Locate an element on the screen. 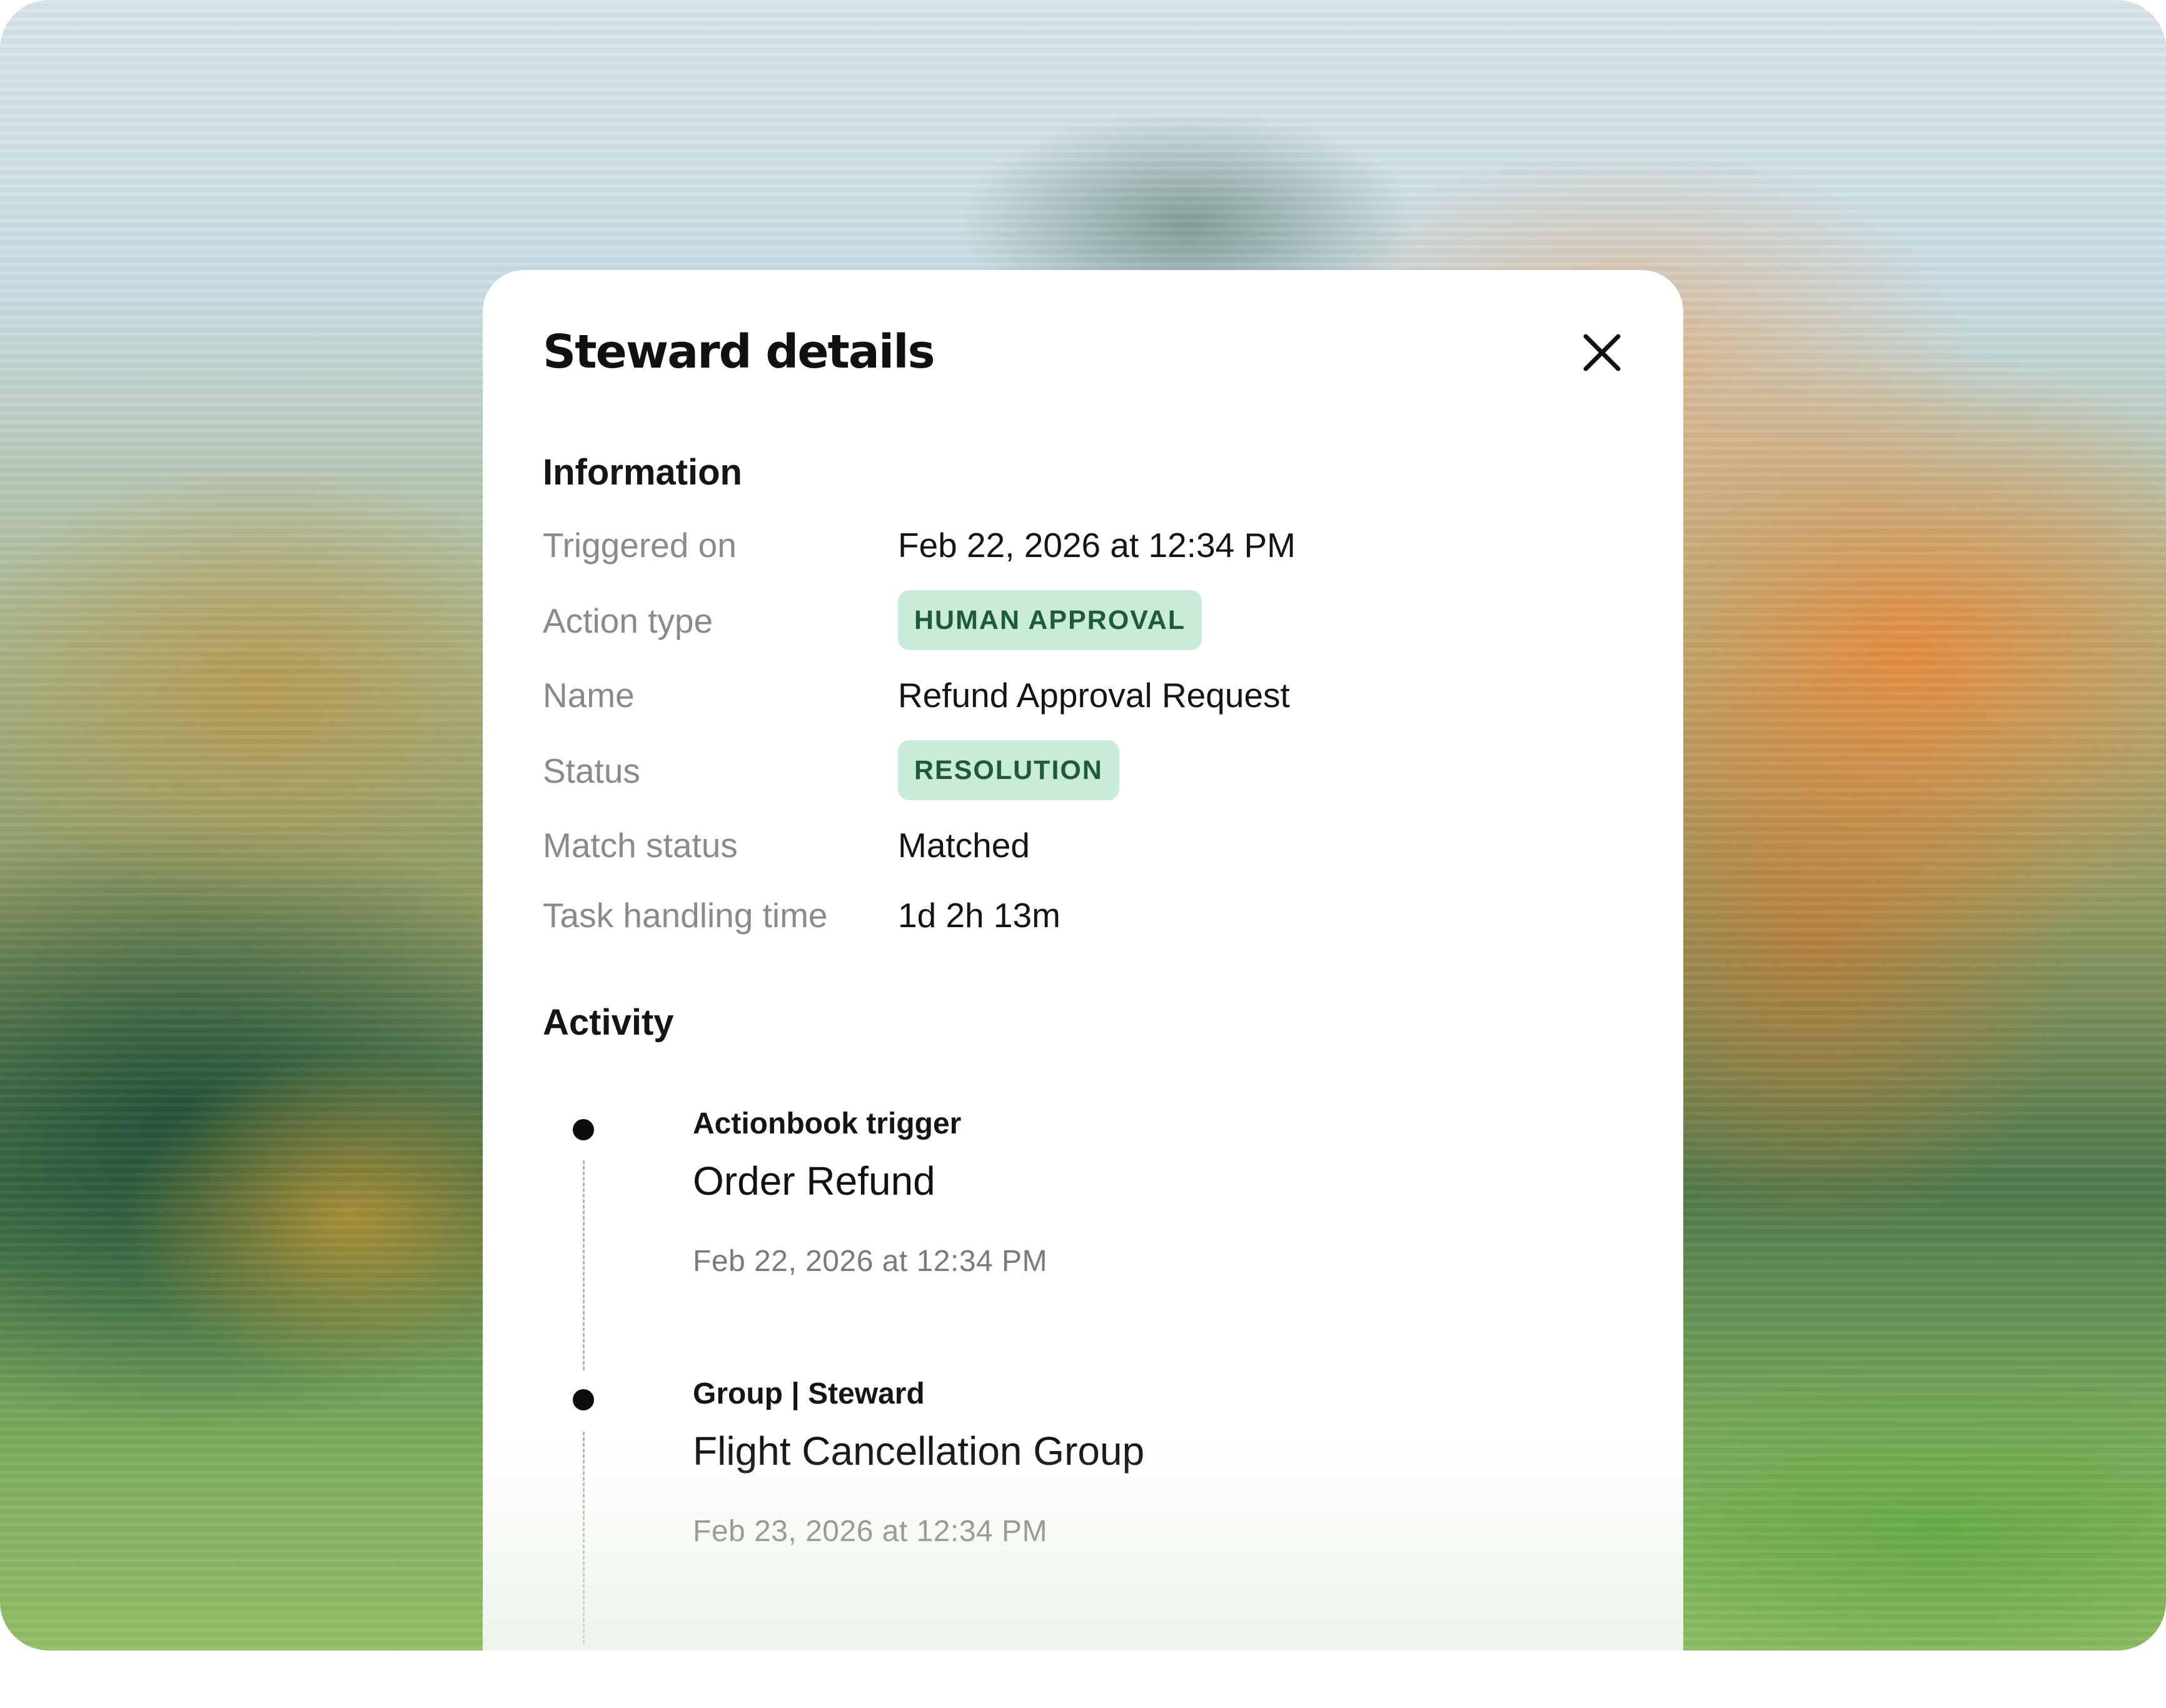 The width and height of the screenshot is (2166, 1708). label-name: Name is located at coordinates (589, 695).